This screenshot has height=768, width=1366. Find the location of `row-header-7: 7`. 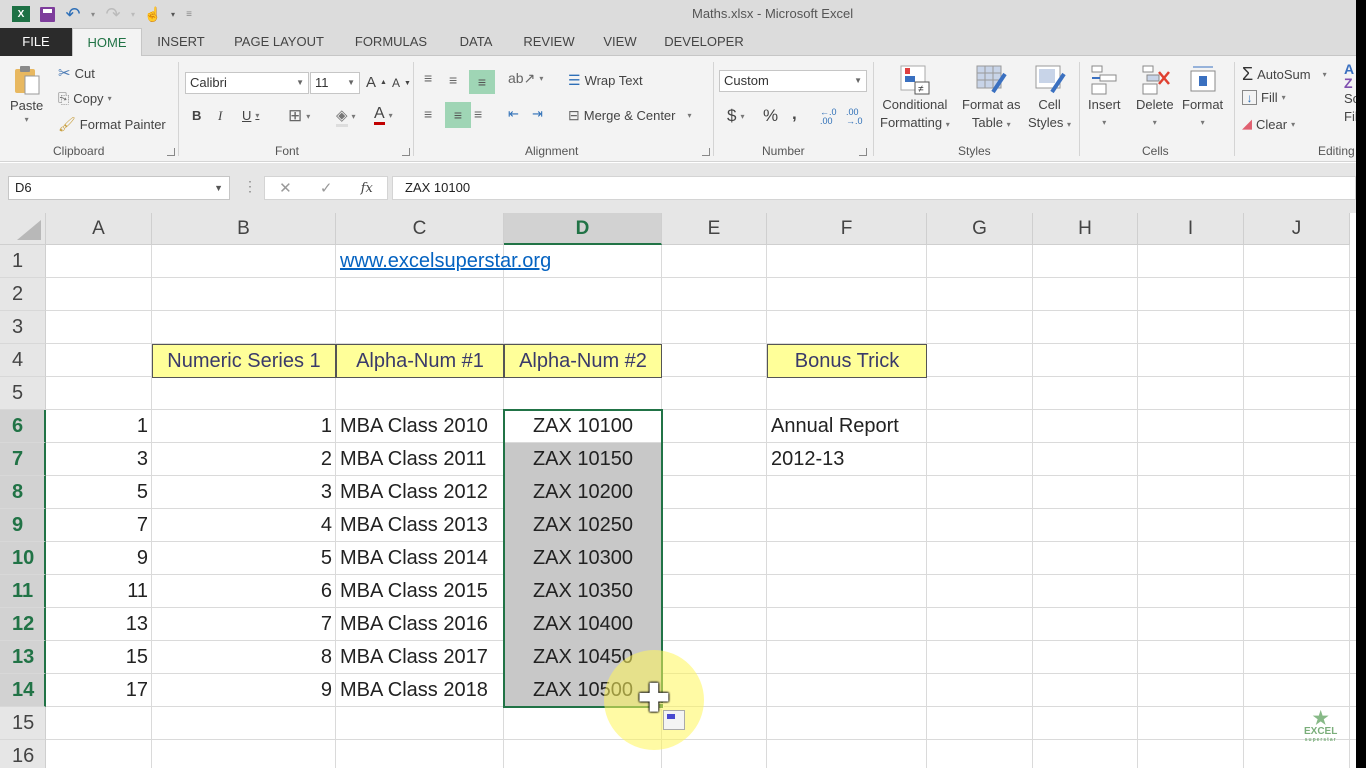

row-header-7: 7 is located at coordinates (23, 459).